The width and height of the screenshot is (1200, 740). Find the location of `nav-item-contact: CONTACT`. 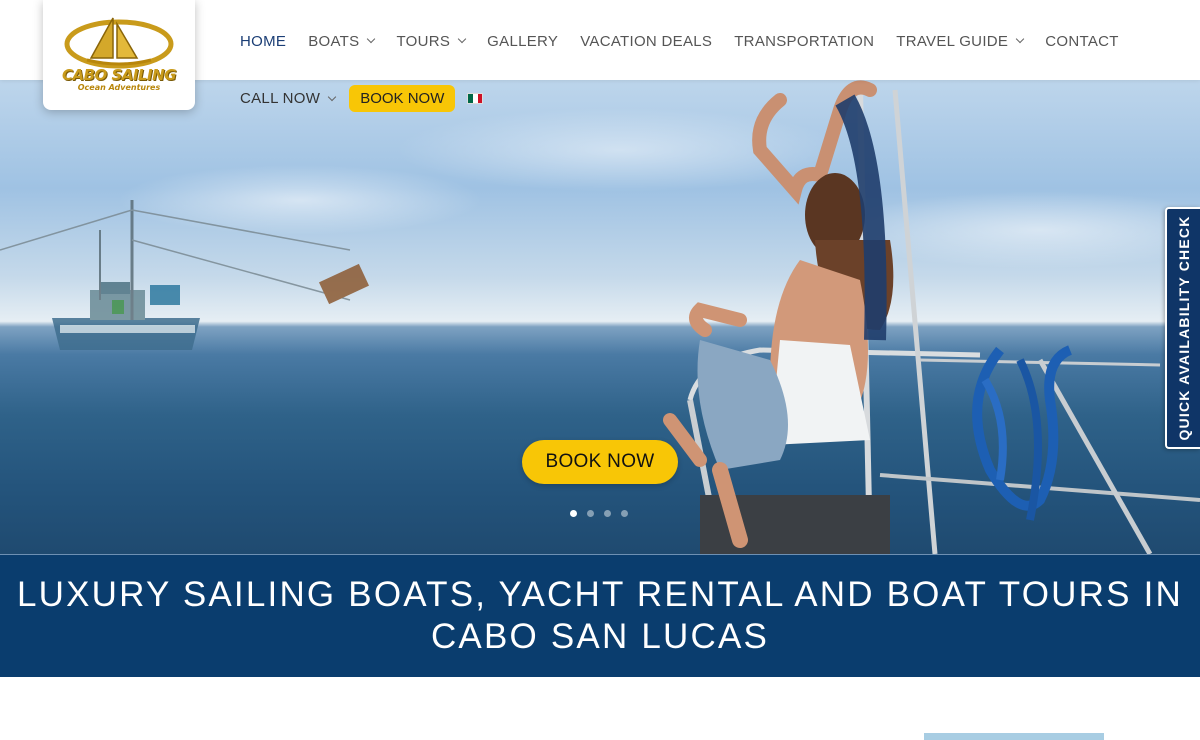

nav-item-contact: CONTACT is located at coordinates (1081, 41).